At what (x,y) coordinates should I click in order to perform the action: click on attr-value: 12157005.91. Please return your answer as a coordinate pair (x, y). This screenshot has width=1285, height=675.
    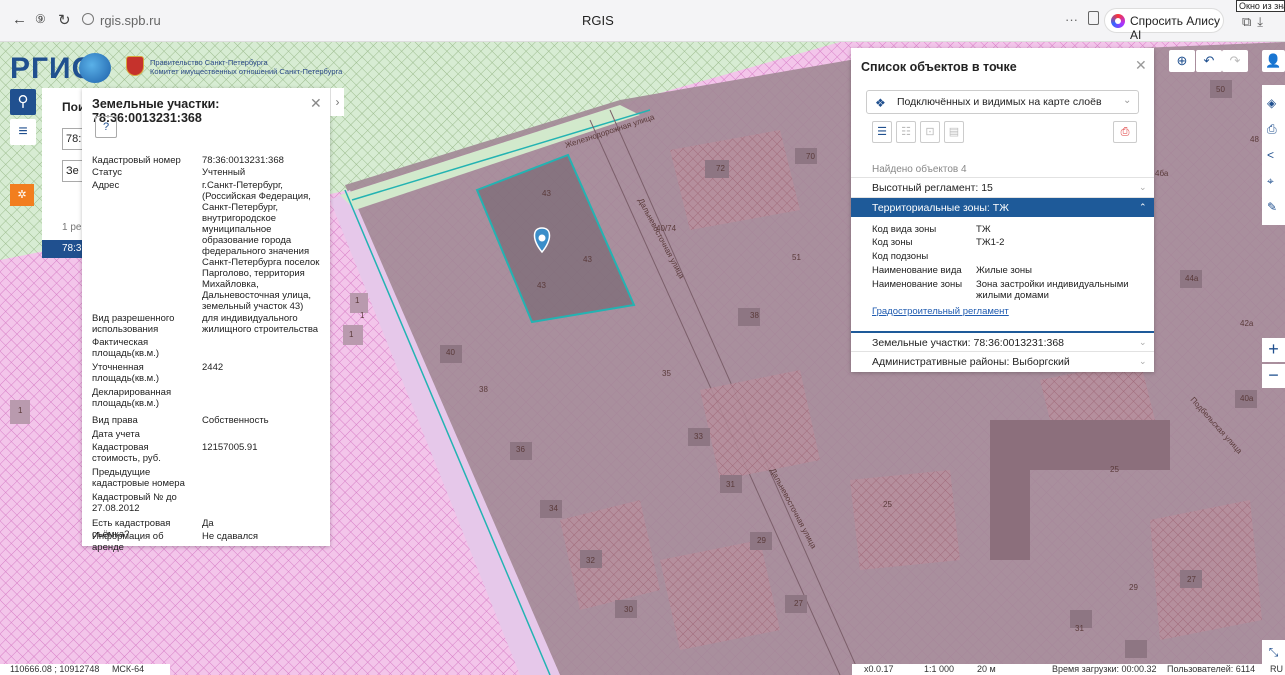
    Looking at the image, I should click on (230, 447).